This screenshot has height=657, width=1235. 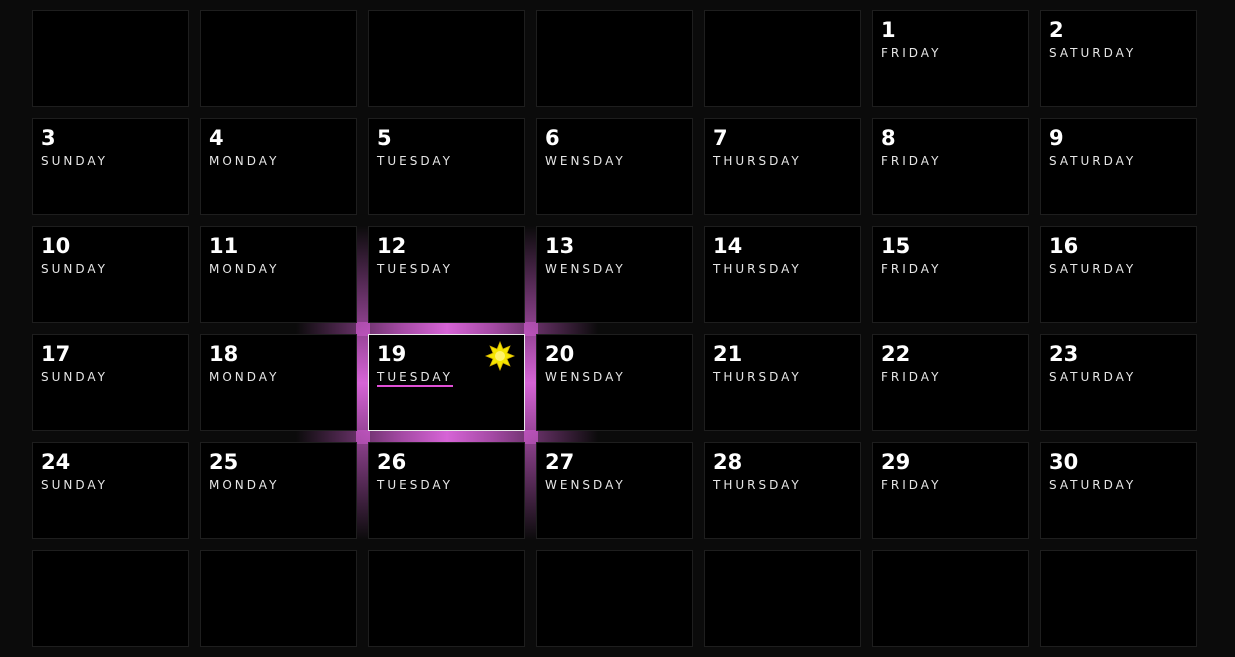 I want to click on day-cell: 2 SATURDAY, so click(x=1118, y=58).